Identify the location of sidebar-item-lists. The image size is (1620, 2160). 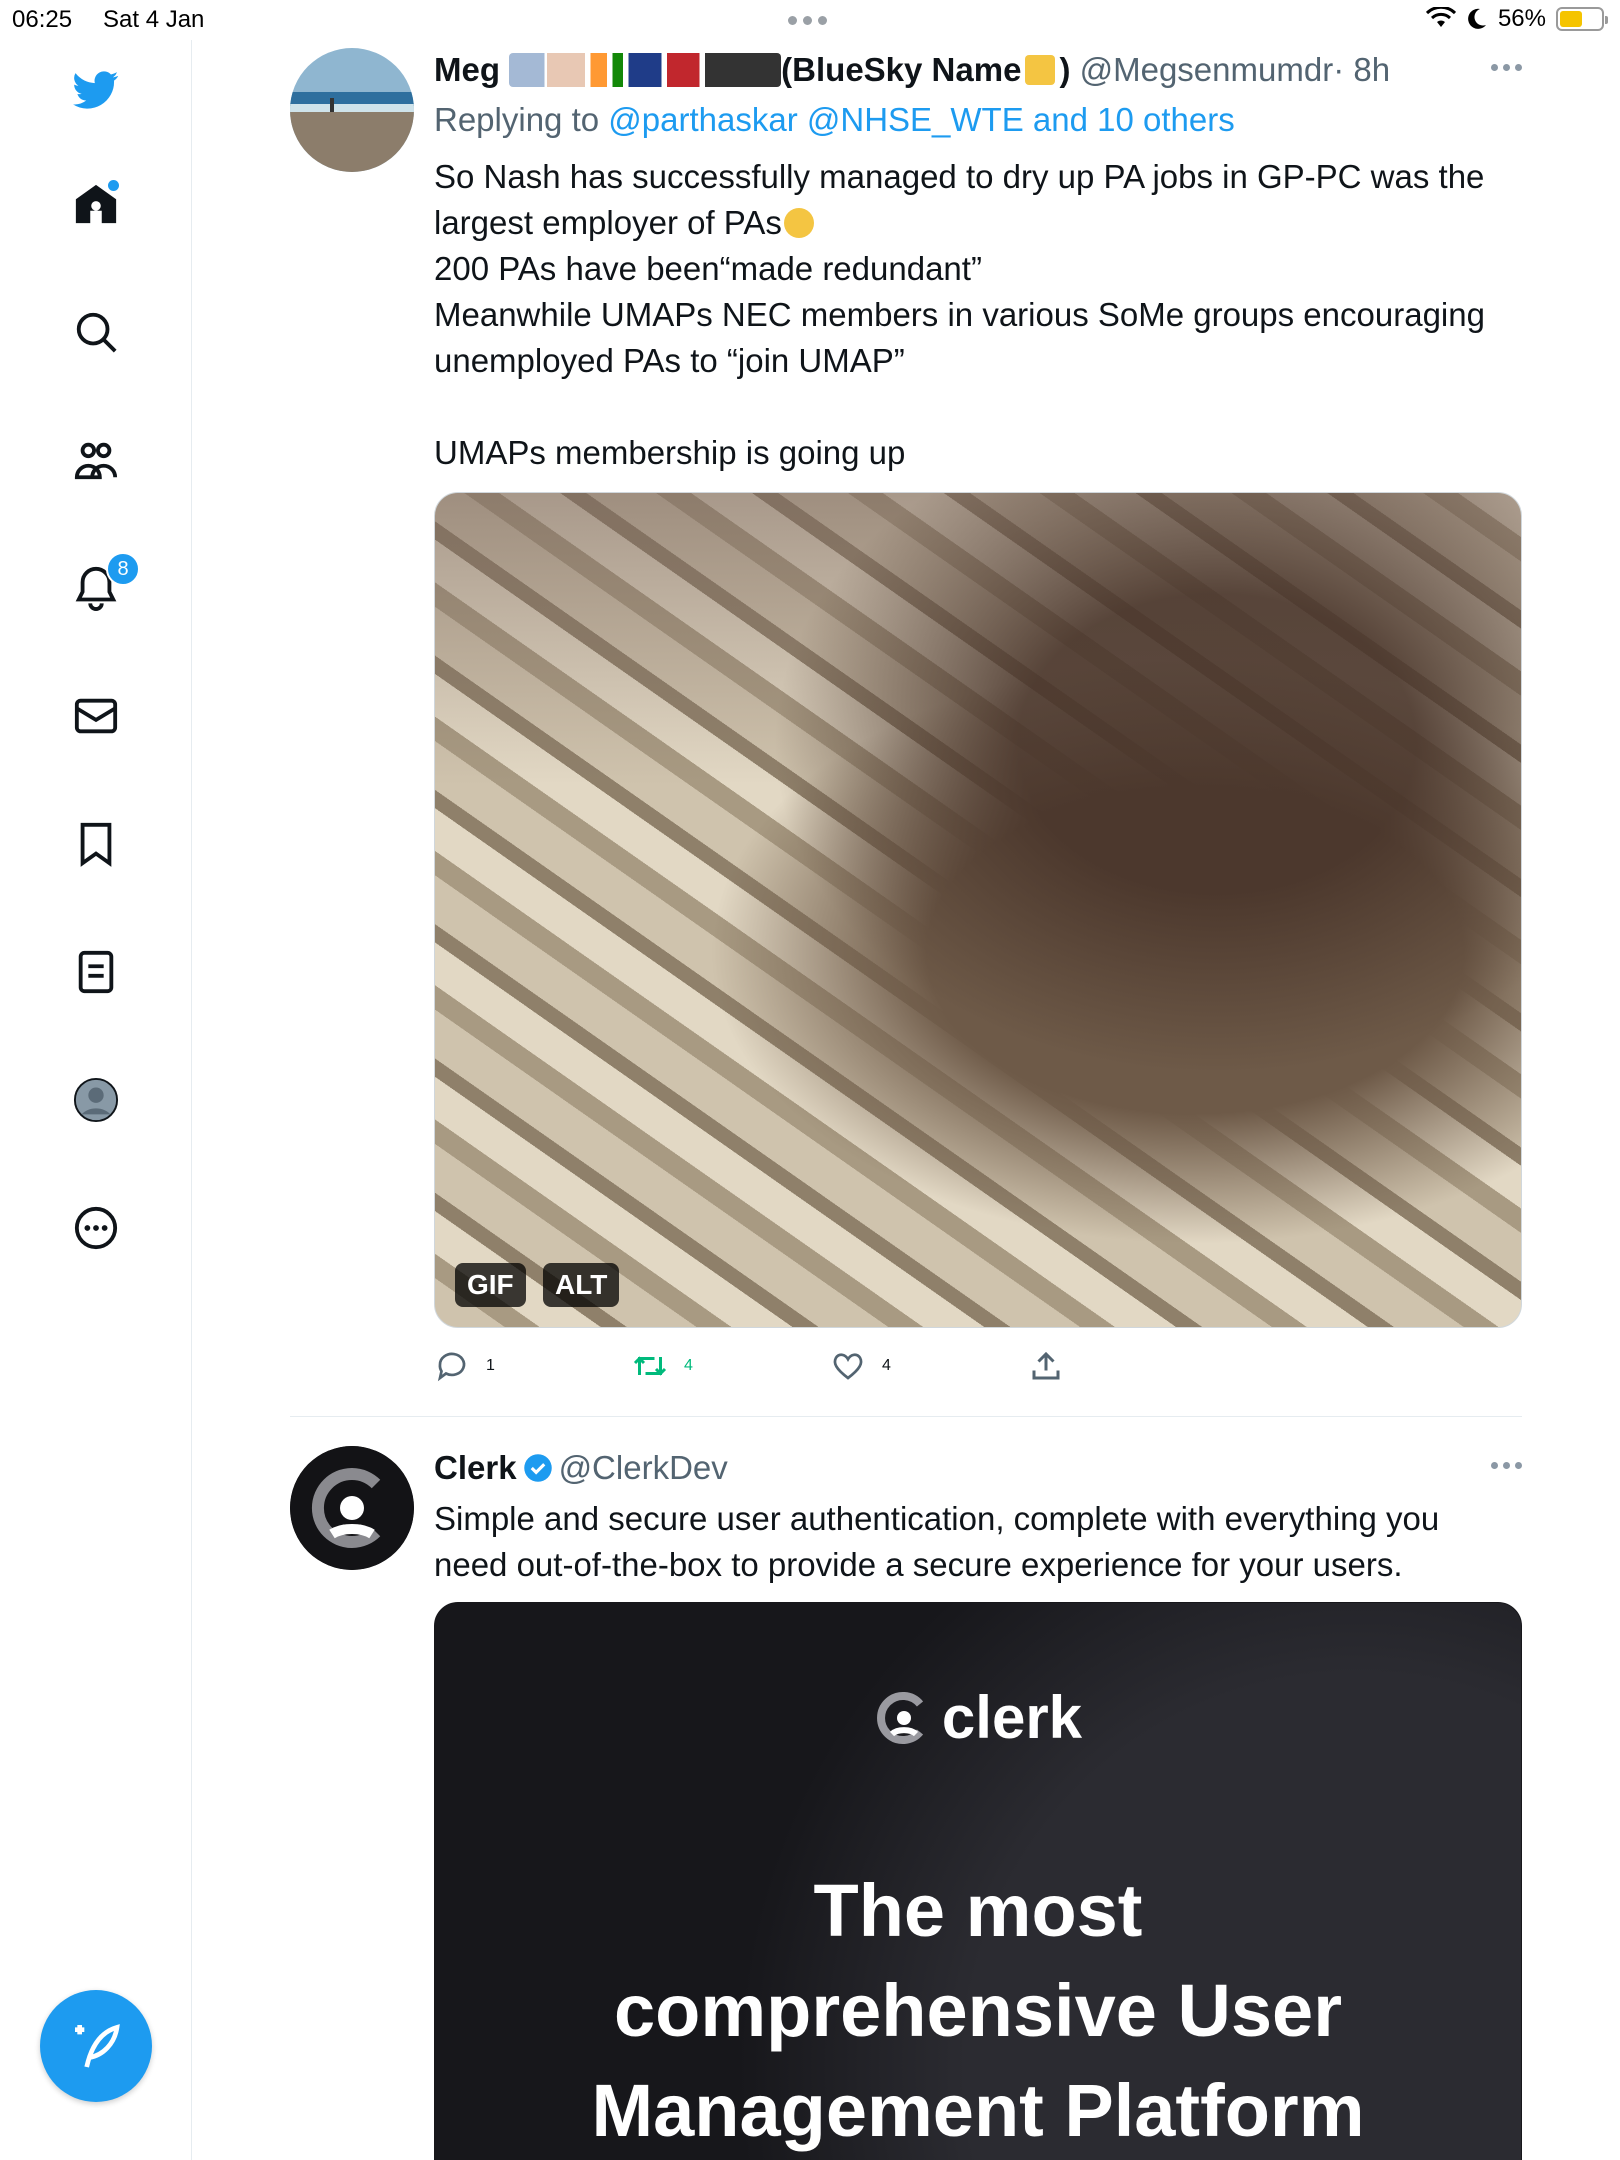
(96, 972).